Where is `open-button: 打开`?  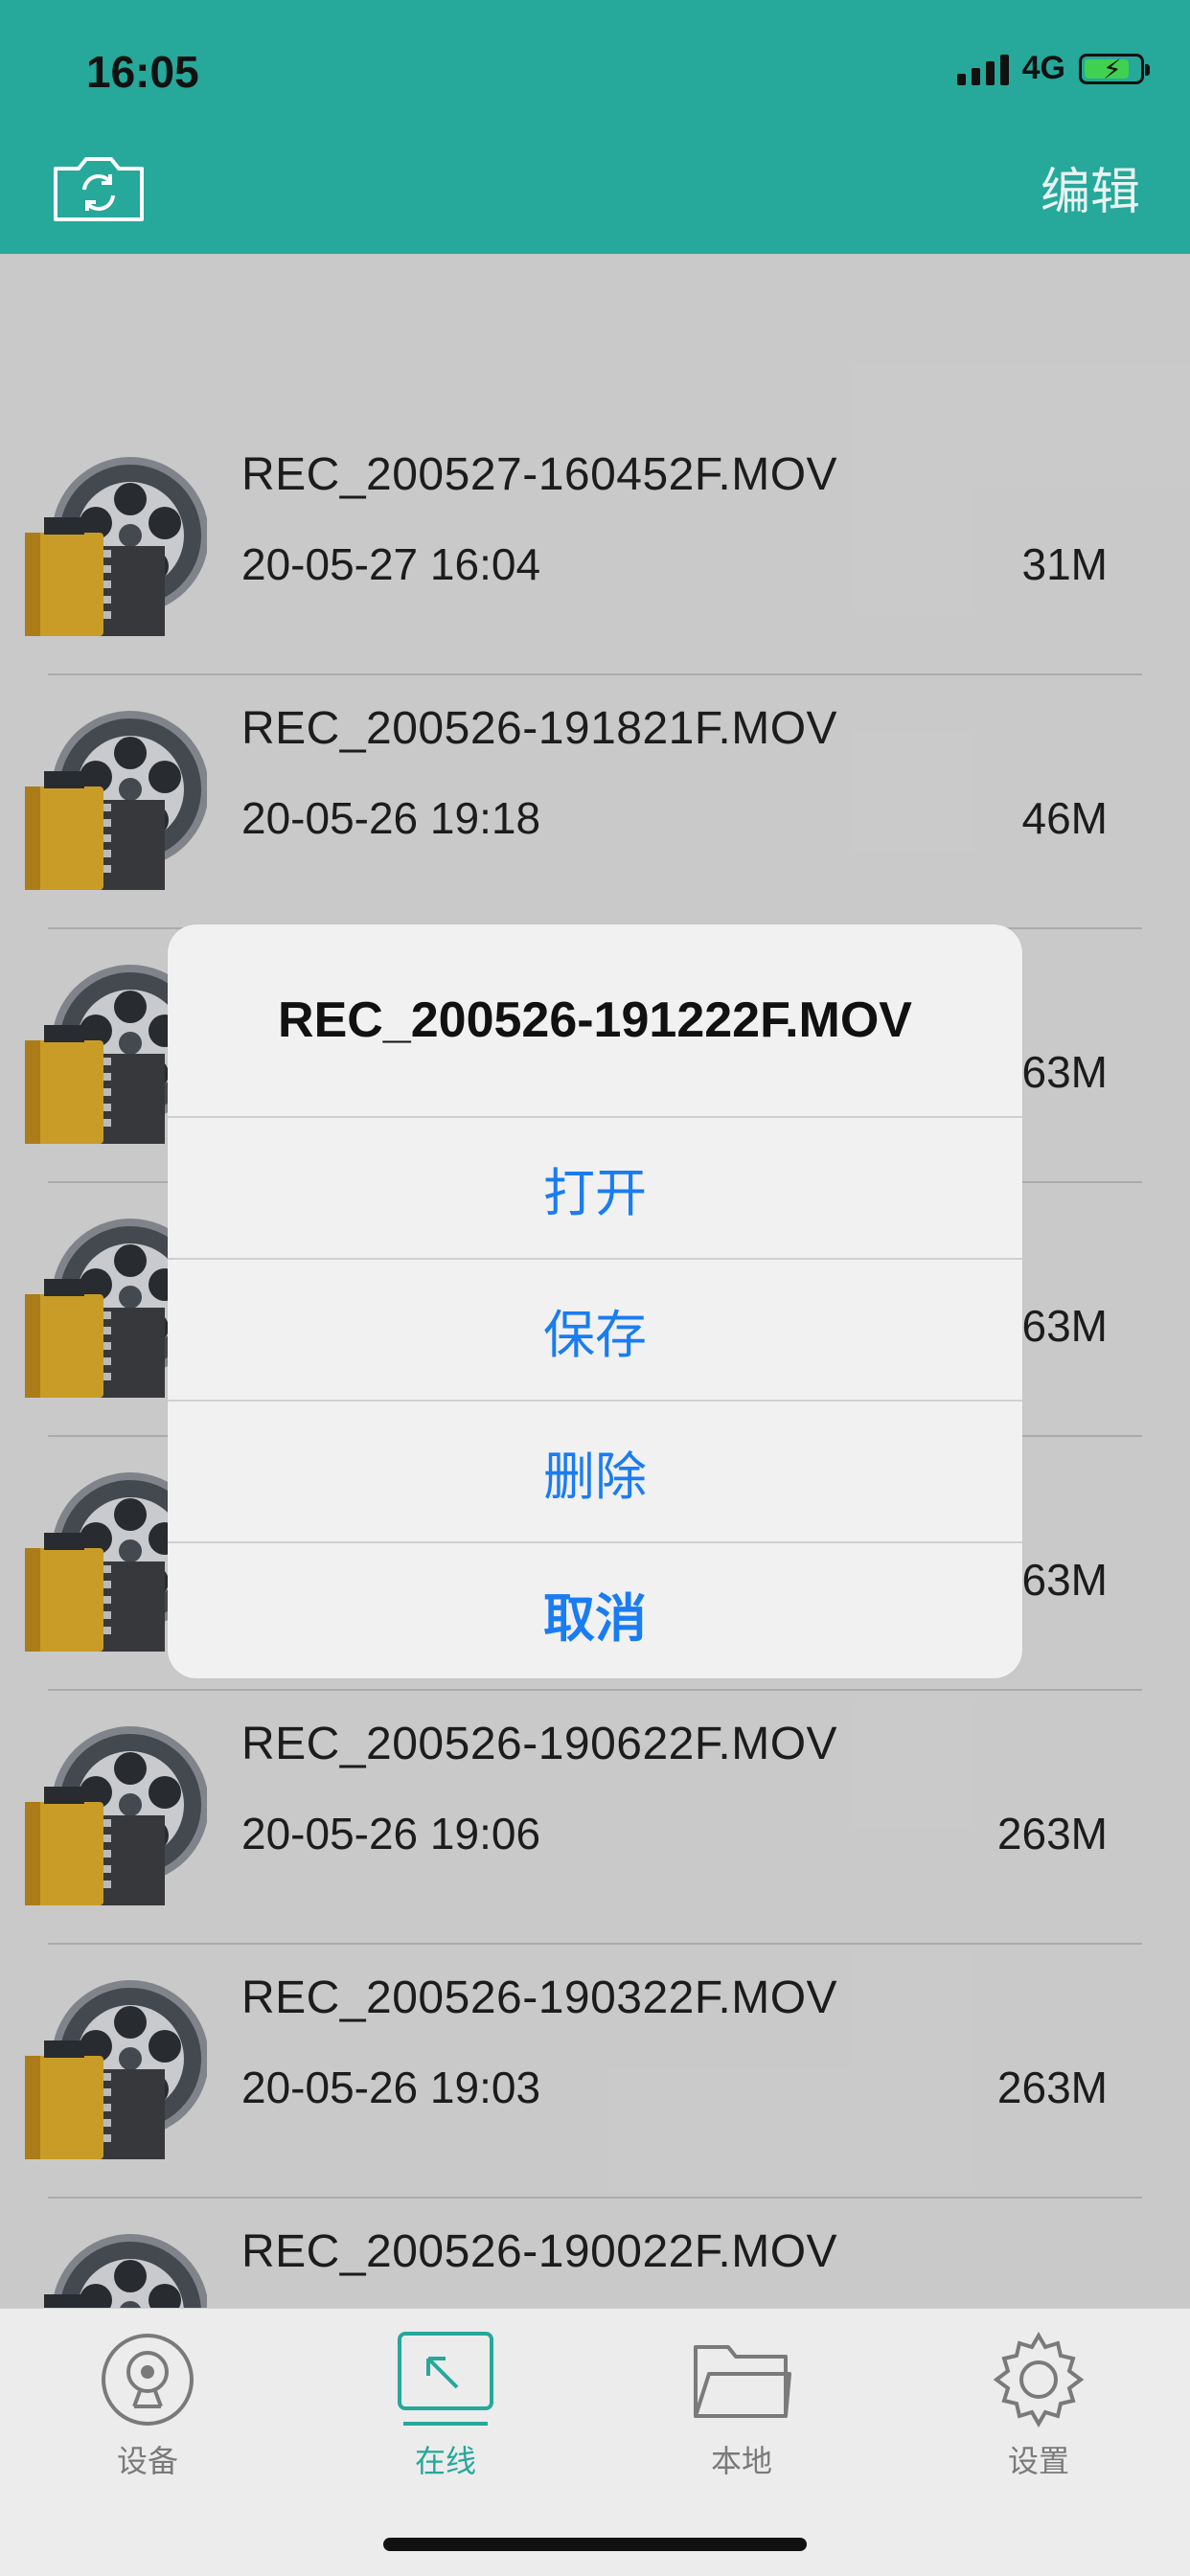
open-button: 打开 is located at coordinates (595, 1187).